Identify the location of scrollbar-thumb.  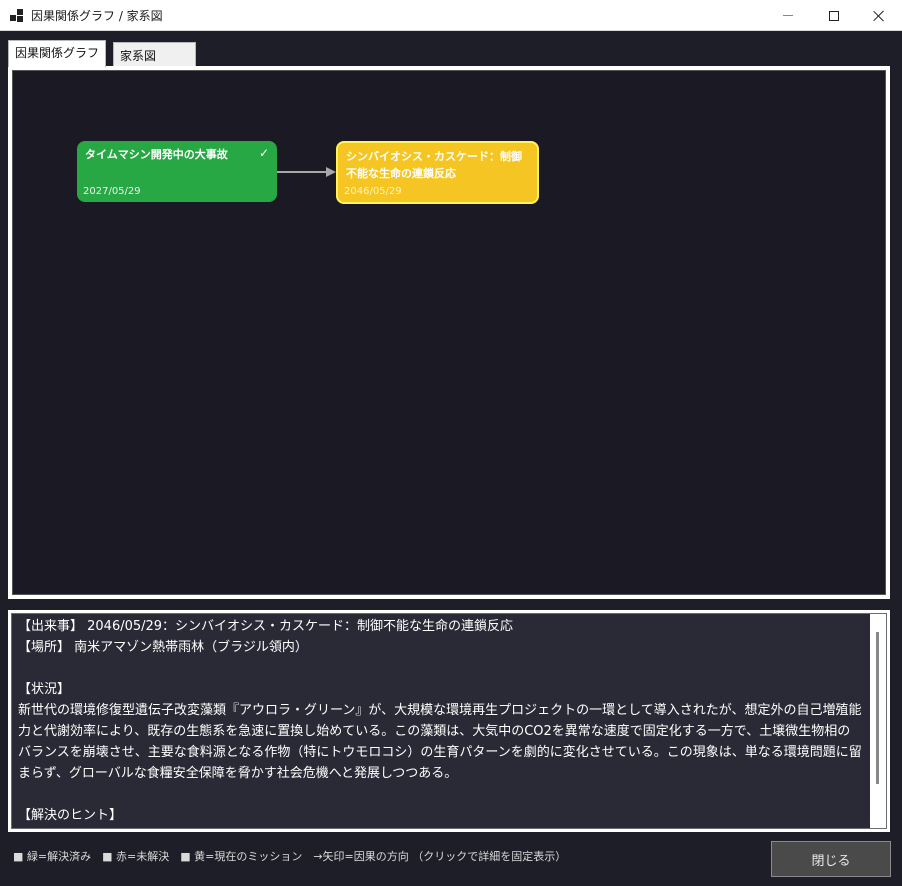
(877, 708).